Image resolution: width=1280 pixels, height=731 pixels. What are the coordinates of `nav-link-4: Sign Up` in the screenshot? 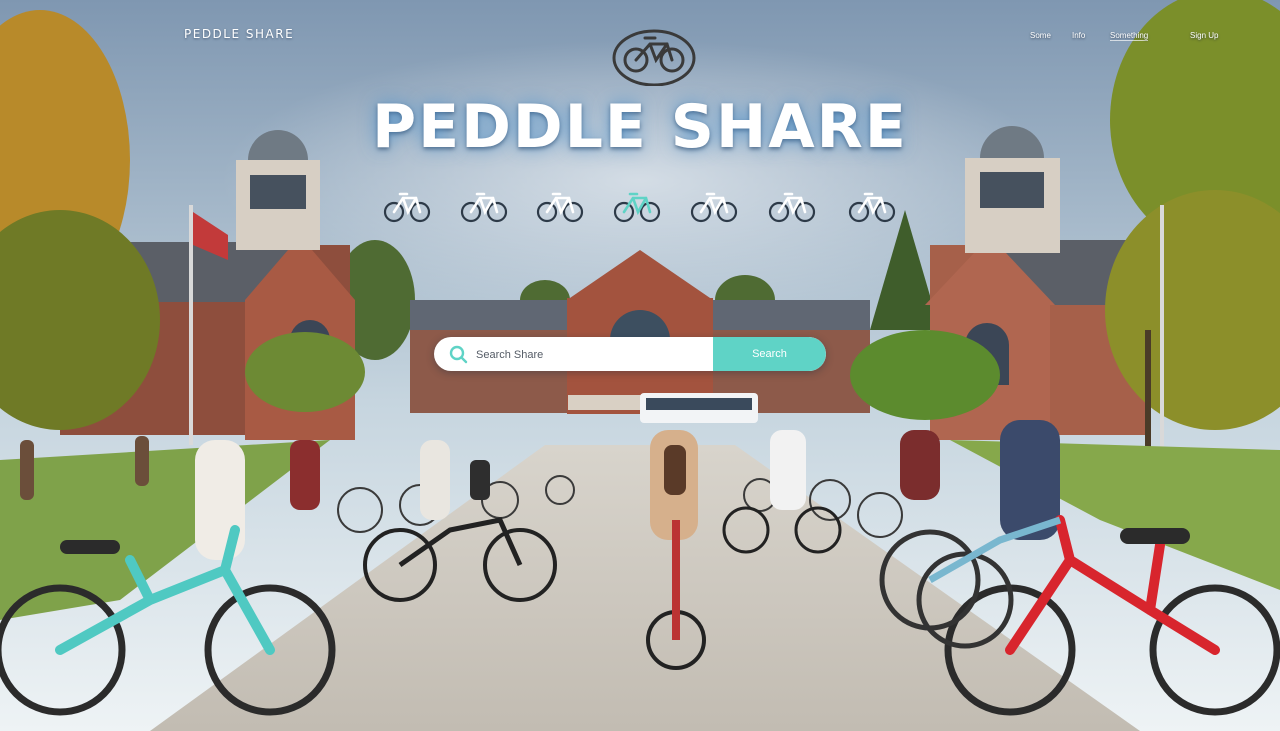 It's located at (1204, 35).